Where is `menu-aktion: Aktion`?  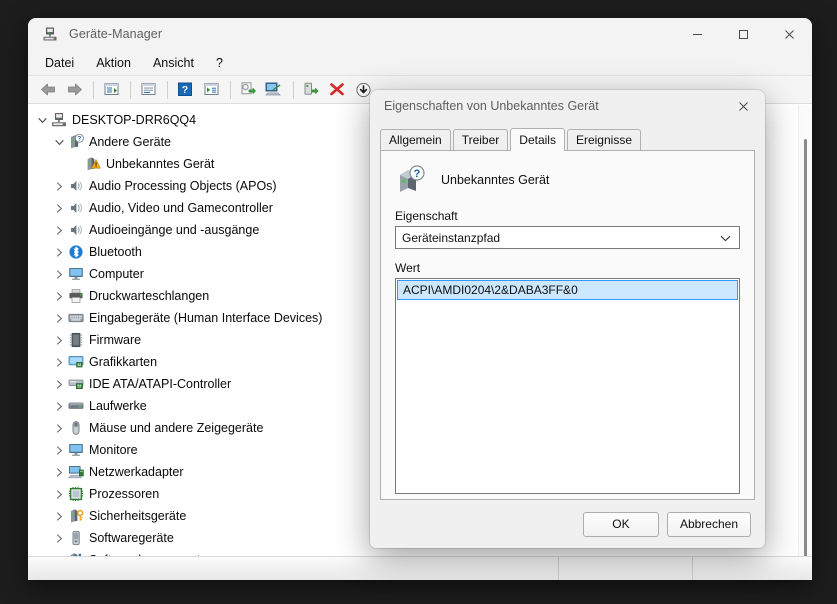
menu-aktion: Aktion is located at coordinates (113, 63).